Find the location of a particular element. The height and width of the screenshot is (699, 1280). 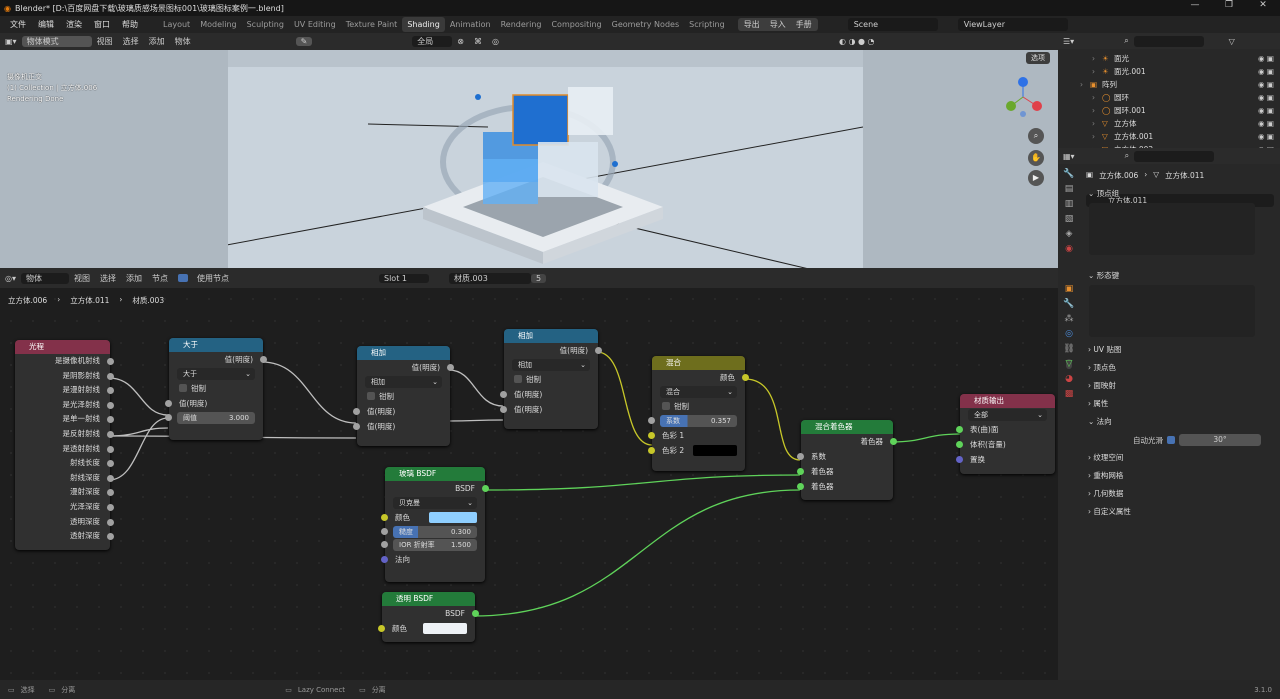

maximize-button: ❐ is located at coordinates (1229, 5).